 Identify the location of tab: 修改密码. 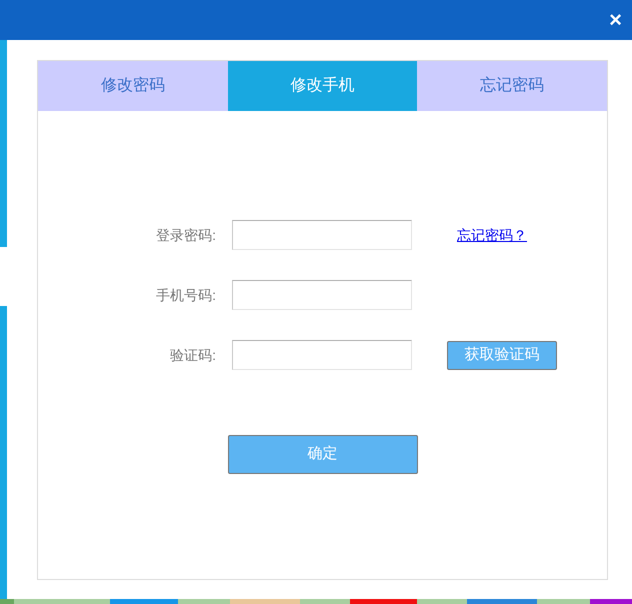
(133, 86).